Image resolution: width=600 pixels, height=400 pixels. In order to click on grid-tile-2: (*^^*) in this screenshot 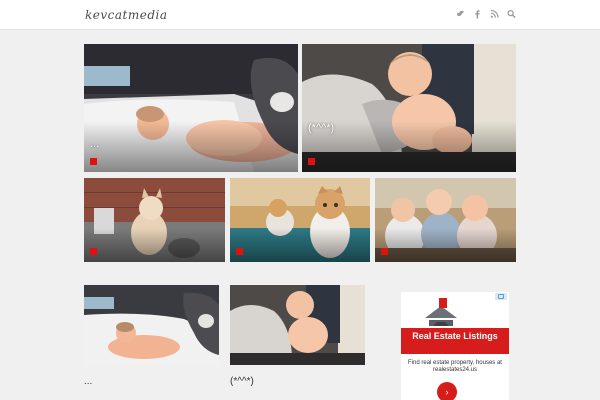, I will do `click(409, 108)`.